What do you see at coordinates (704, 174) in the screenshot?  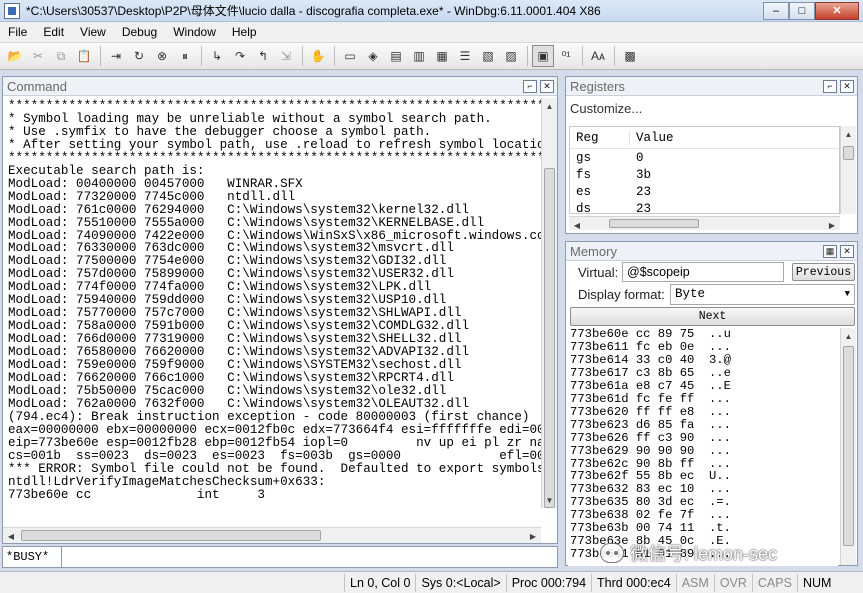 I see `register-row: fs 3b` at bounding box center [704, 174].